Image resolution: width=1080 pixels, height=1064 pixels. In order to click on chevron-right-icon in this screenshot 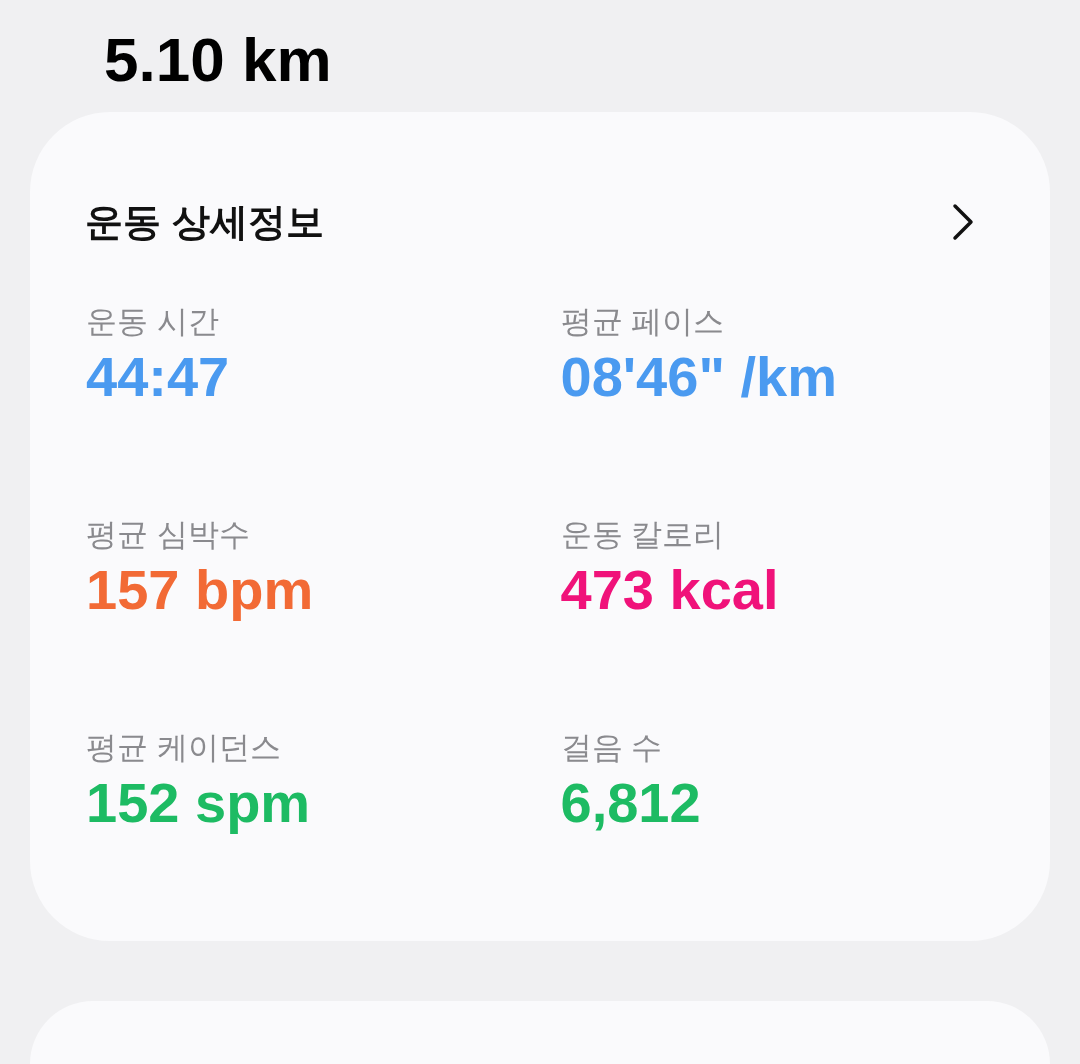, I will do `click(963, 222)`.